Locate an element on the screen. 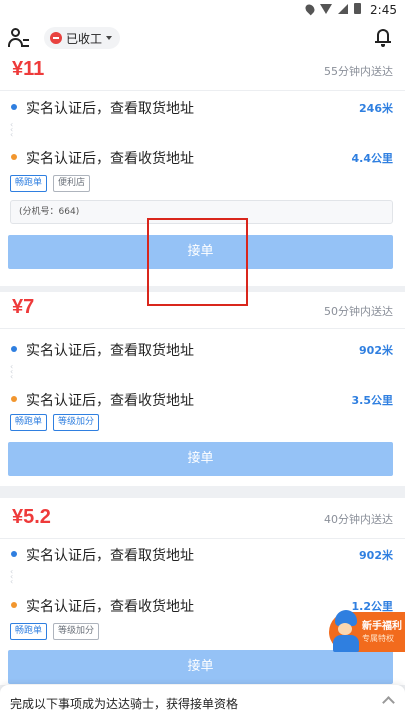  dropoff-row: 实名认证后，查看收货地址 4.4公里 is located at coordinates (202, 157).